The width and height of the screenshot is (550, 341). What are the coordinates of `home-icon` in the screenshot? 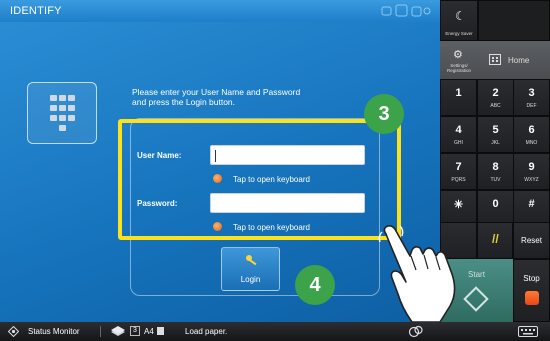 It's located at (495, 59).